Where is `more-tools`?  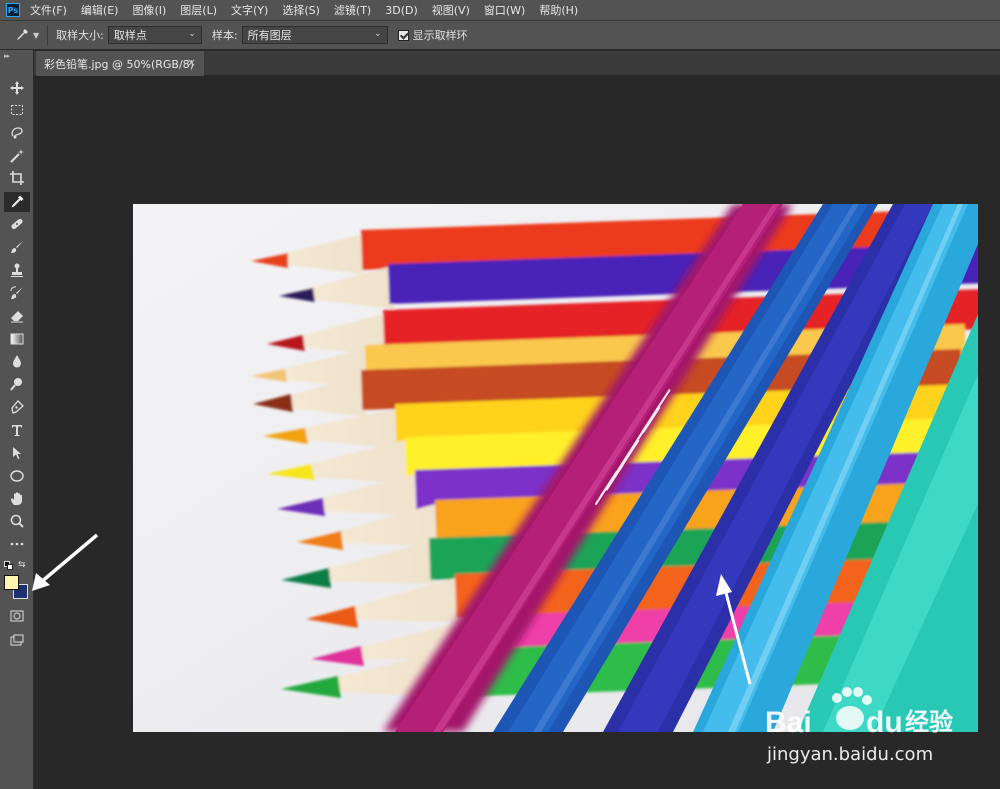 more-tools is located at coordinates (17, 544).